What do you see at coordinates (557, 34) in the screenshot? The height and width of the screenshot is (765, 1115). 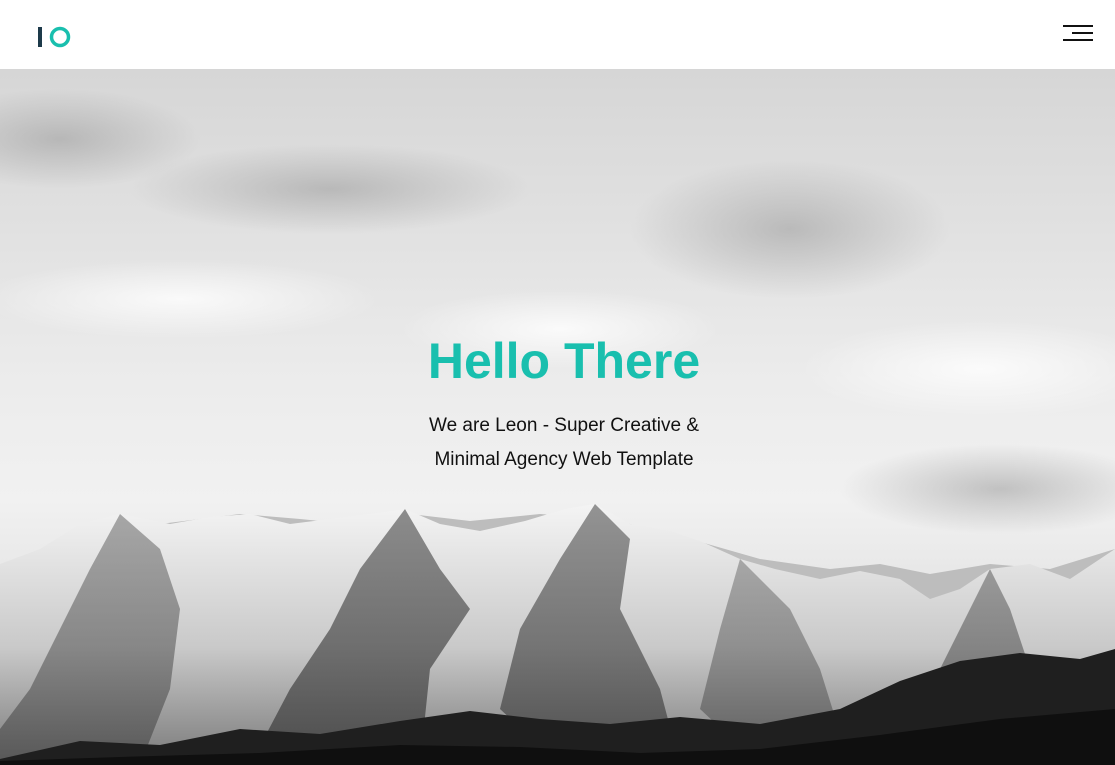 I see `site-header` at bounding box center [557, 34].